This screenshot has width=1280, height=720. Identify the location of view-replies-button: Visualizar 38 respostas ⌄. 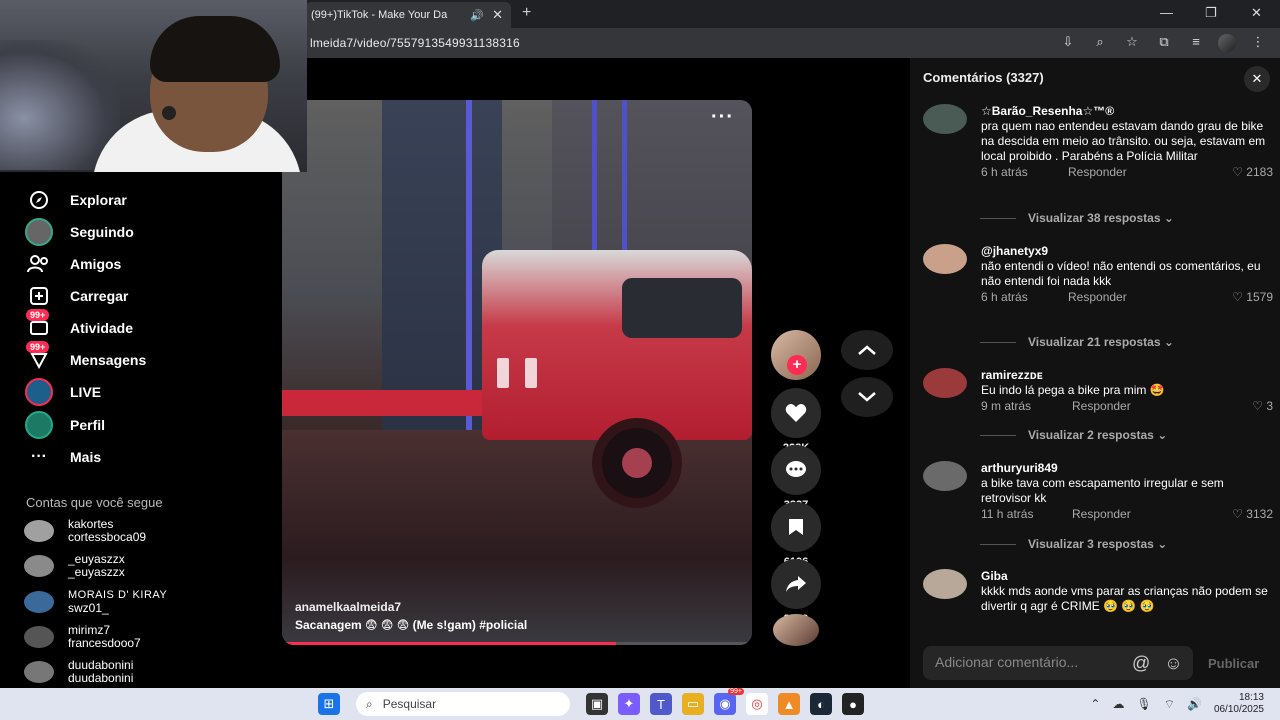
(1077, 218).